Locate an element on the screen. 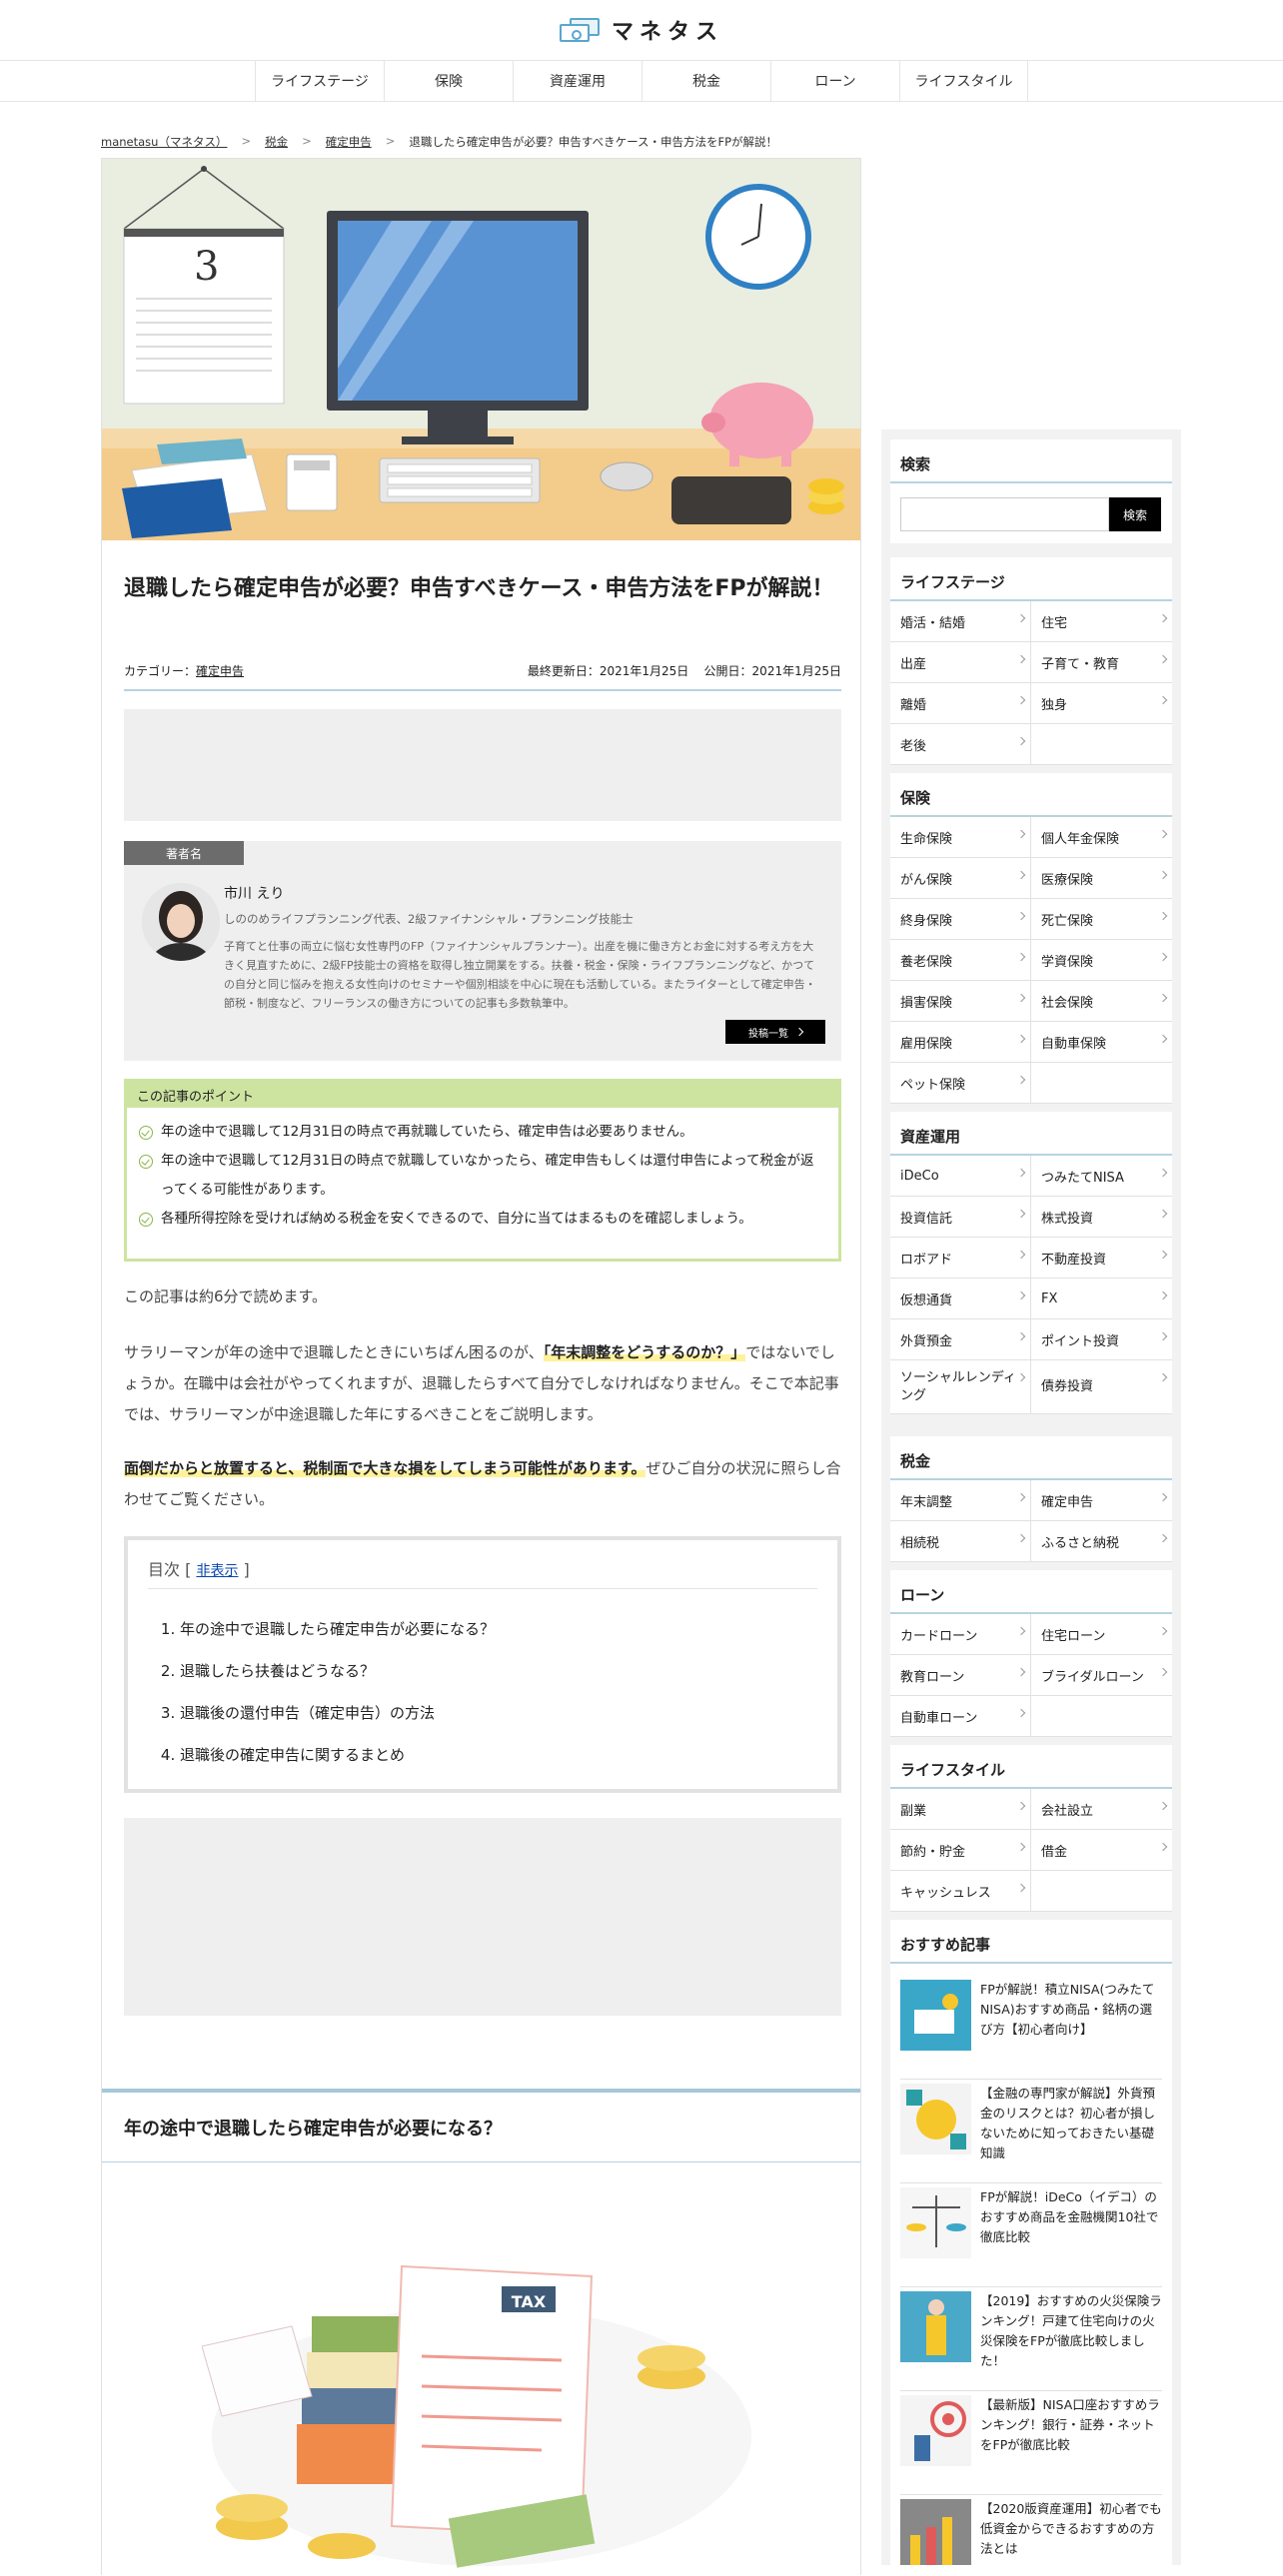 The image size is (1283, 2576). nav-loan: ローン is located at coordinates (834, 81).